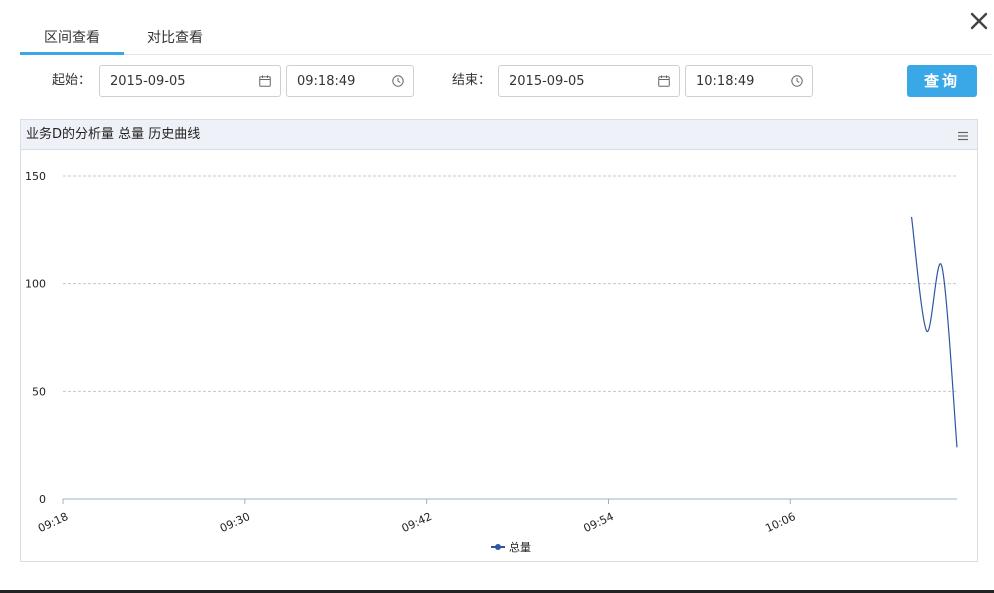 The height and width of the screenshot is (593, 994). What do you see at coordinates (472, 80) in the screenshot?
I see `end-label: 结束：` at bounding box center [472, 80].